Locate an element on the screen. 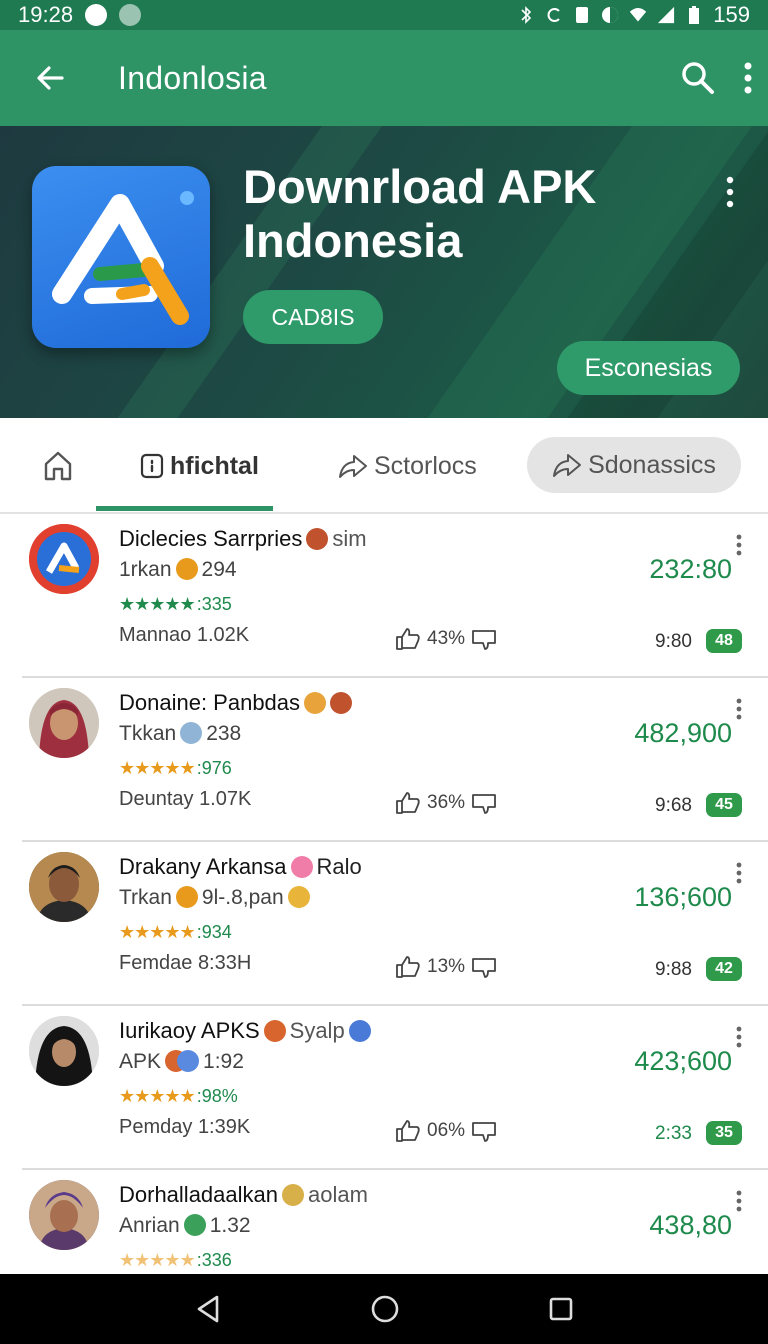 This screenshot has width=768, height=1344. item-rating: ★★★★★:335 is located at coordinates (175, 604).